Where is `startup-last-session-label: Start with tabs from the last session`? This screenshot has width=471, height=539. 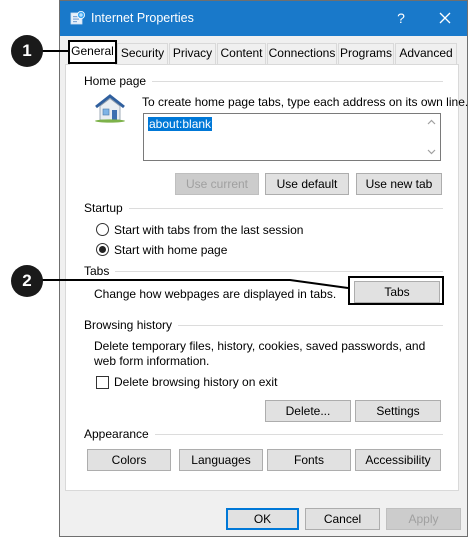
startup-last-session-label: Start with tabs from the last session is located at coordinates (209, 230).